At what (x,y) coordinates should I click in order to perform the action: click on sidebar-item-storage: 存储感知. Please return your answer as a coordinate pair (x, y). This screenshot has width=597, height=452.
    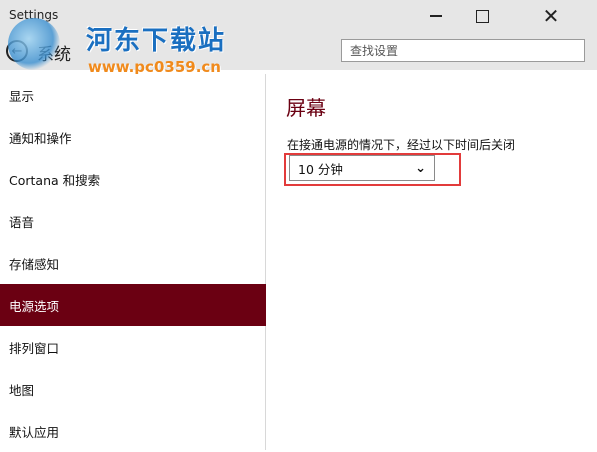
    Looking at the image, I should click on (133, 263).